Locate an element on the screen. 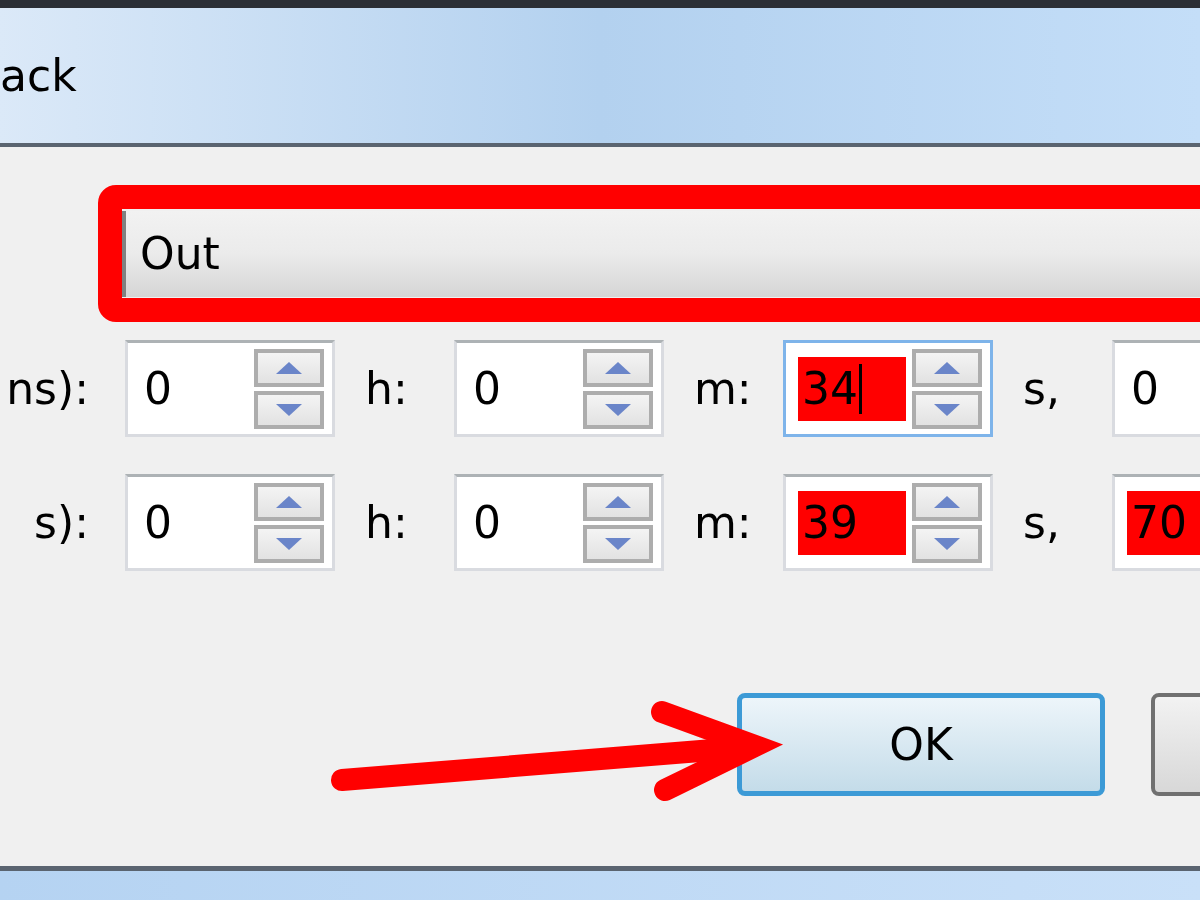  row-label: s): is located at coordinates (61, 522).